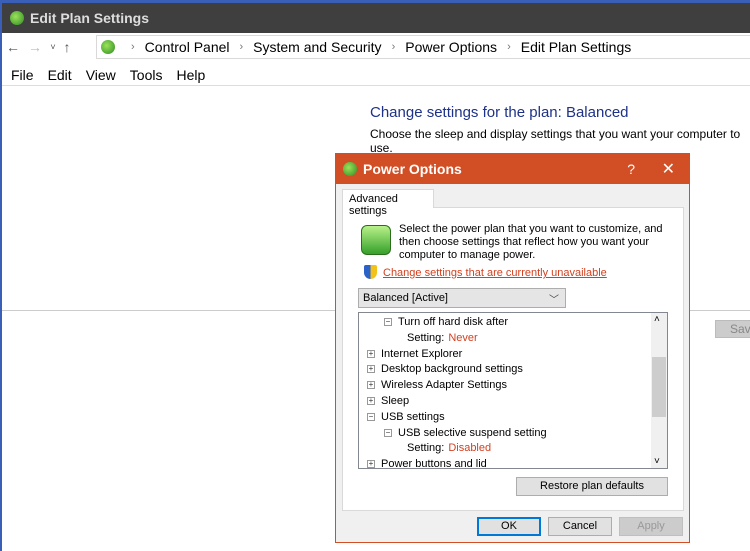 This screenshot has width=750, height=551. Describe the element at coordinates (453, 322) in the screenshot. I see `tree-item-label: Turn off hard disk after` at that location.